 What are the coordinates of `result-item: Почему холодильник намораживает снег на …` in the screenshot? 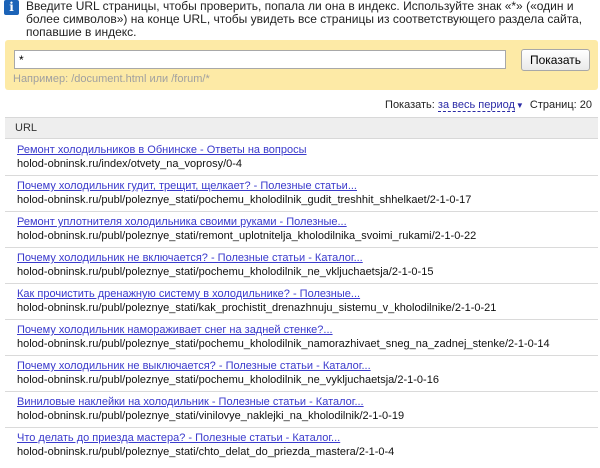 It's located at (300, 339).